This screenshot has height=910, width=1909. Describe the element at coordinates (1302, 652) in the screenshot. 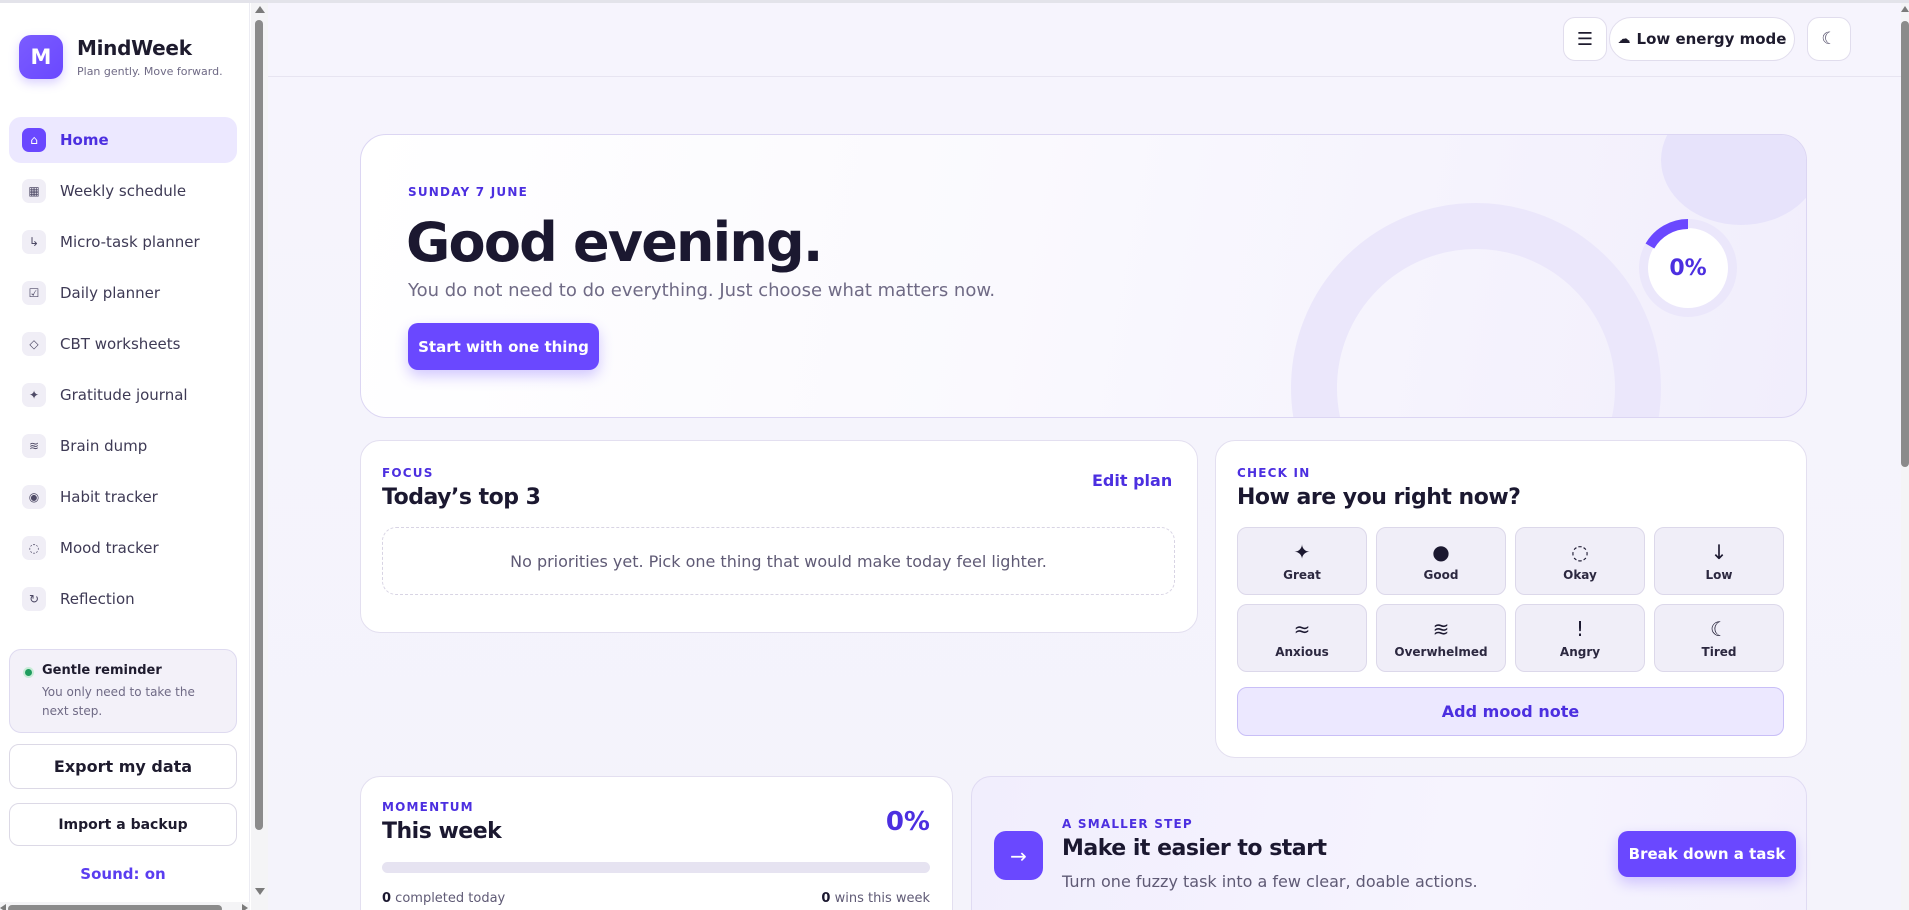

I see `mood-label: Anxious` at that location.